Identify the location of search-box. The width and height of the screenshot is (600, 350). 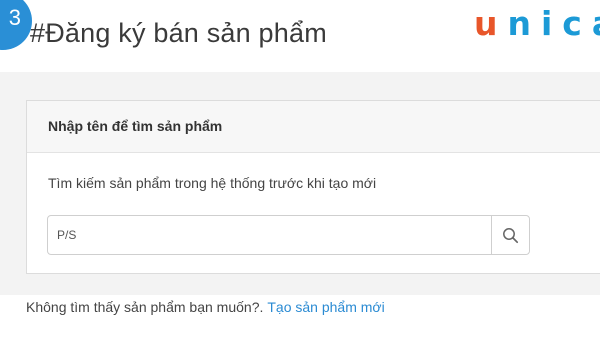
(288, 235).